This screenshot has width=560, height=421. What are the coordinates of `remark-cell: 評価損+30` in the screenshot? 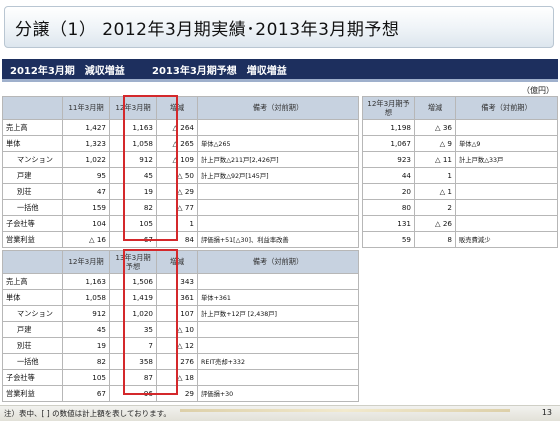 It's located at (278, 393).